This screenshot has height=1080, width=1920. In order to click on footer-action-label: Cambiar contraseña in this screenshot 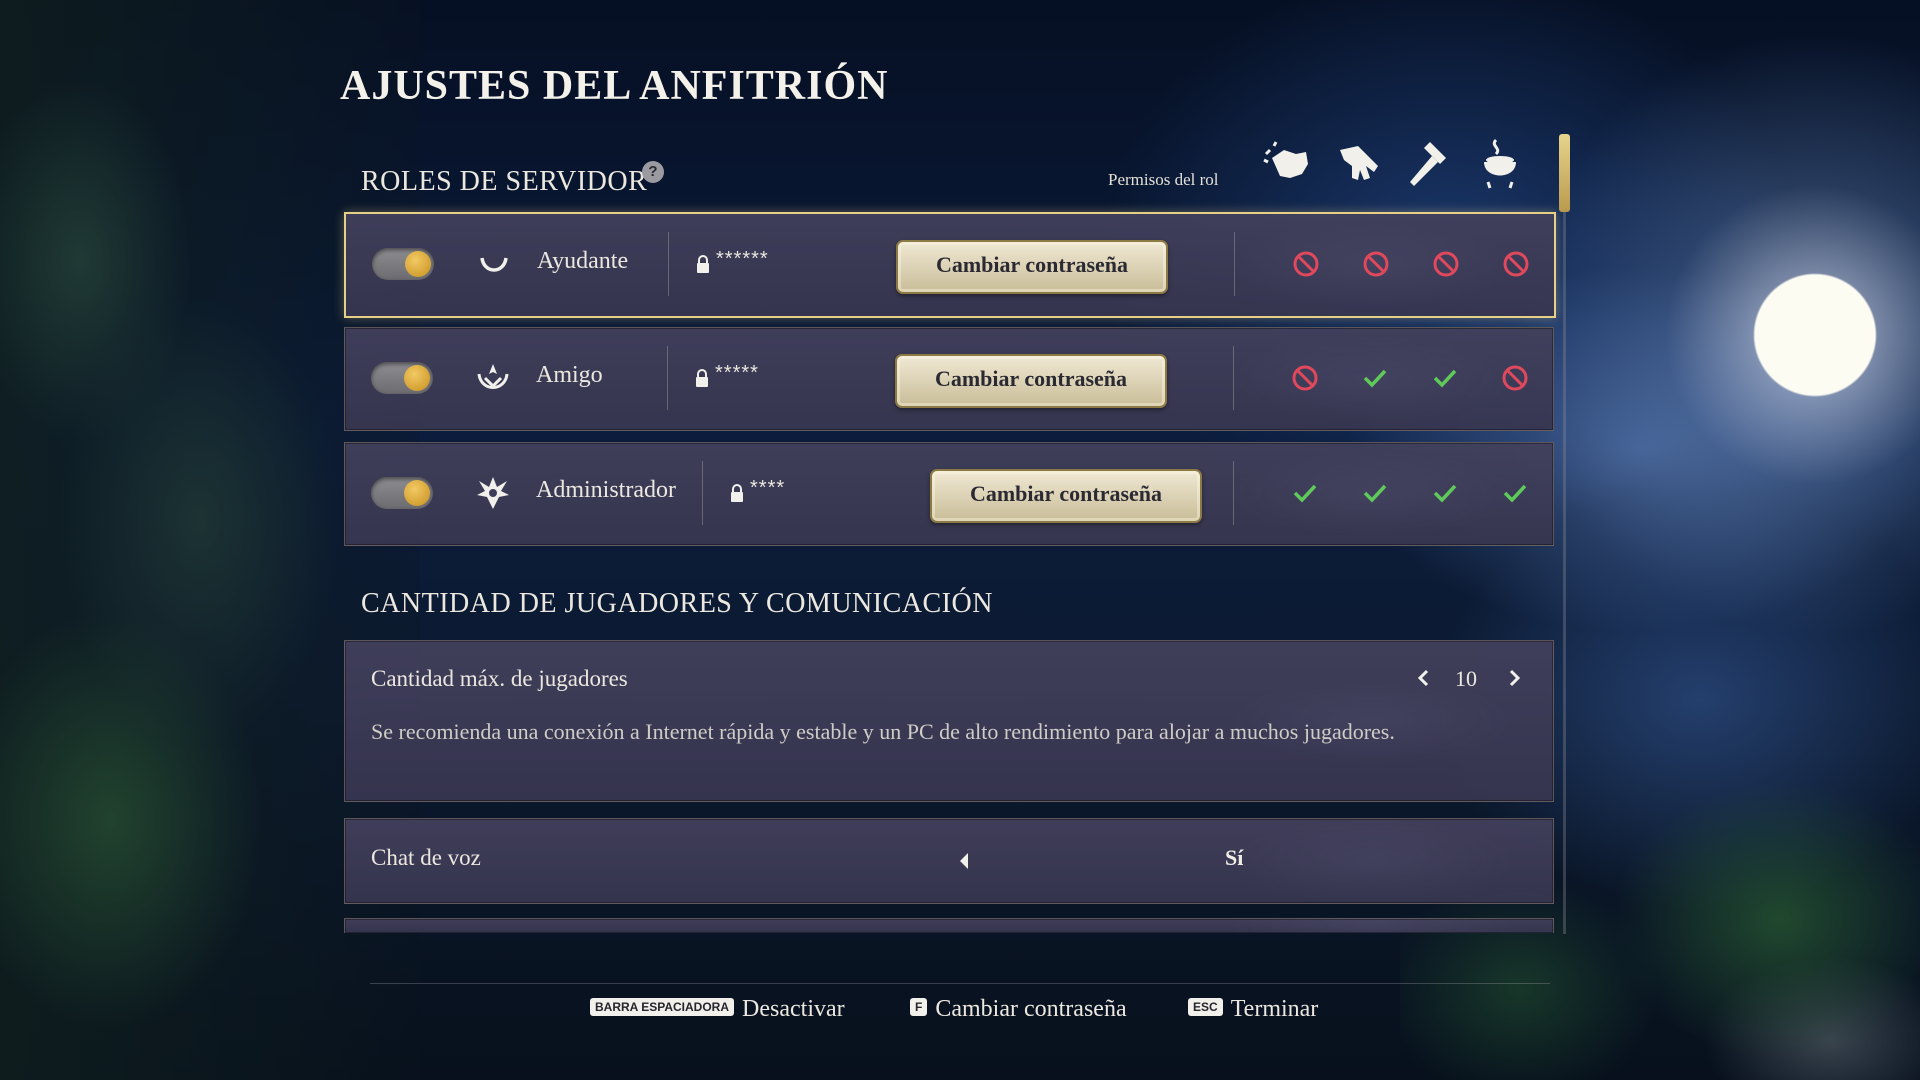, I will do `click(1031, 1009)`.